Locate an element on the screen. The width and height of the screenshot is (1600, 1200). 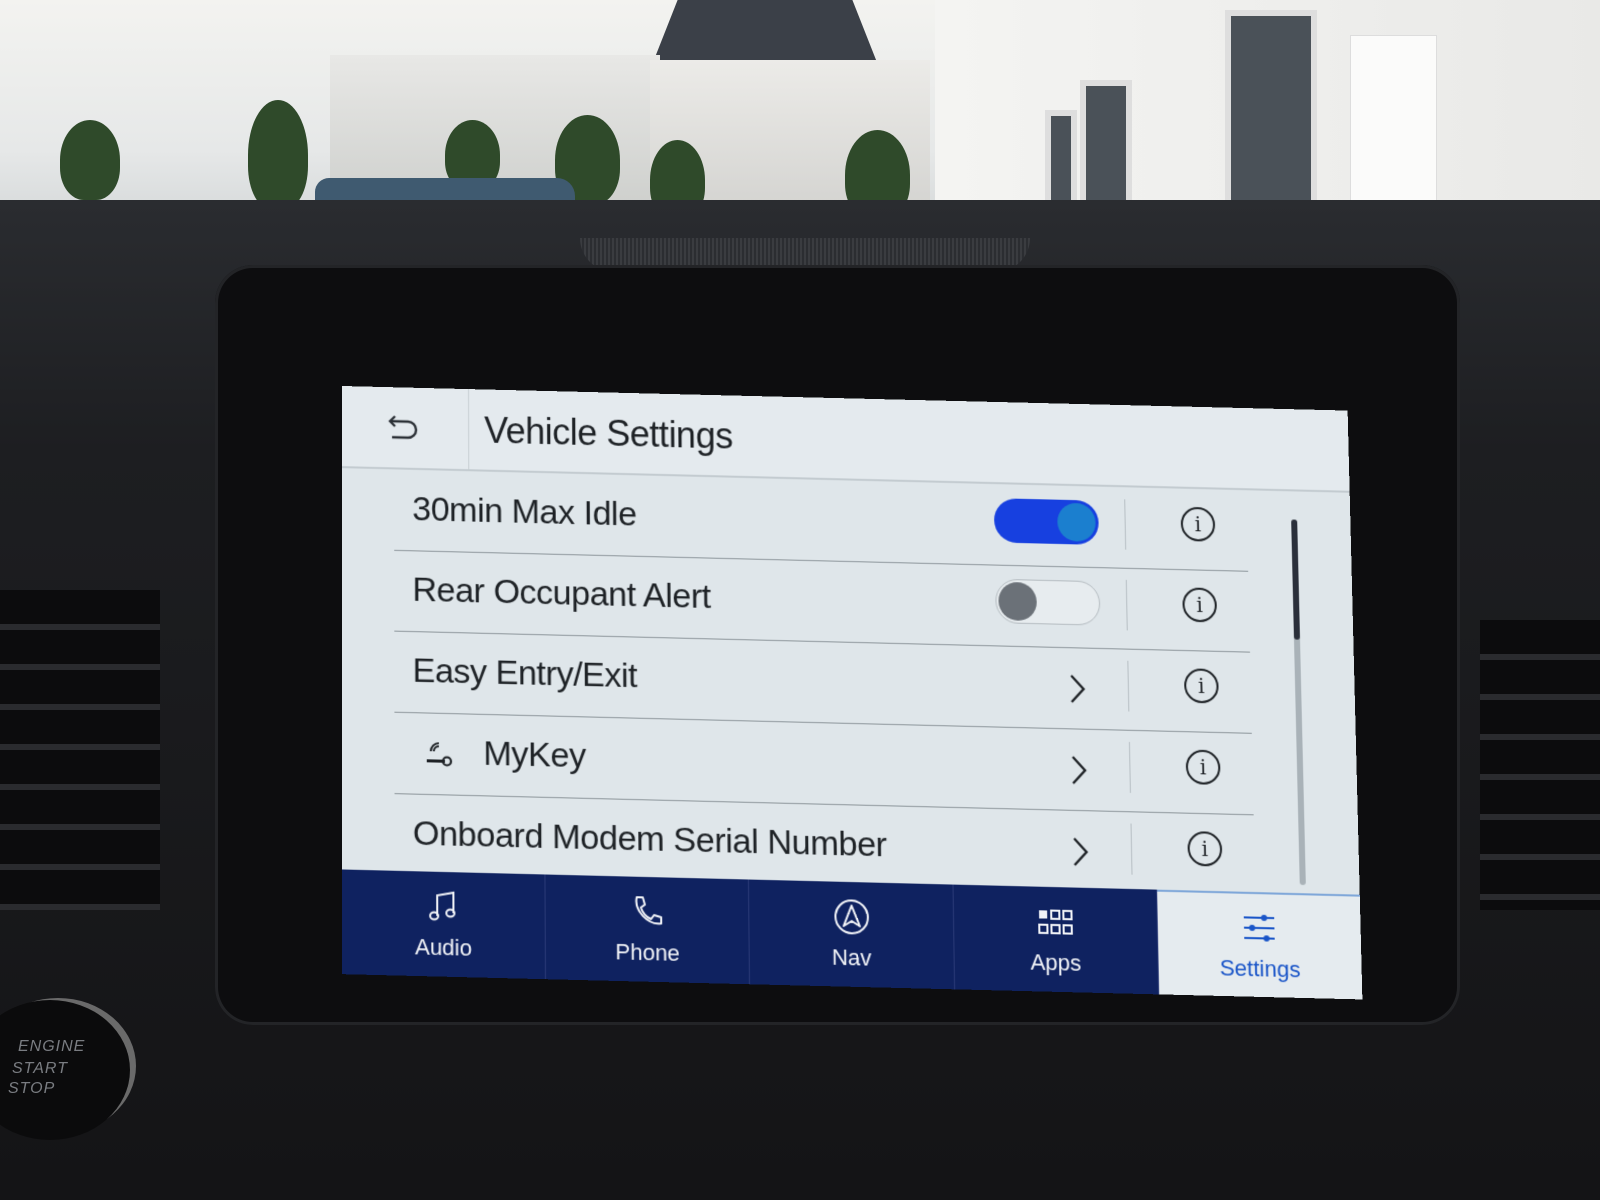
header-divider is located at coordinates (469, 429).